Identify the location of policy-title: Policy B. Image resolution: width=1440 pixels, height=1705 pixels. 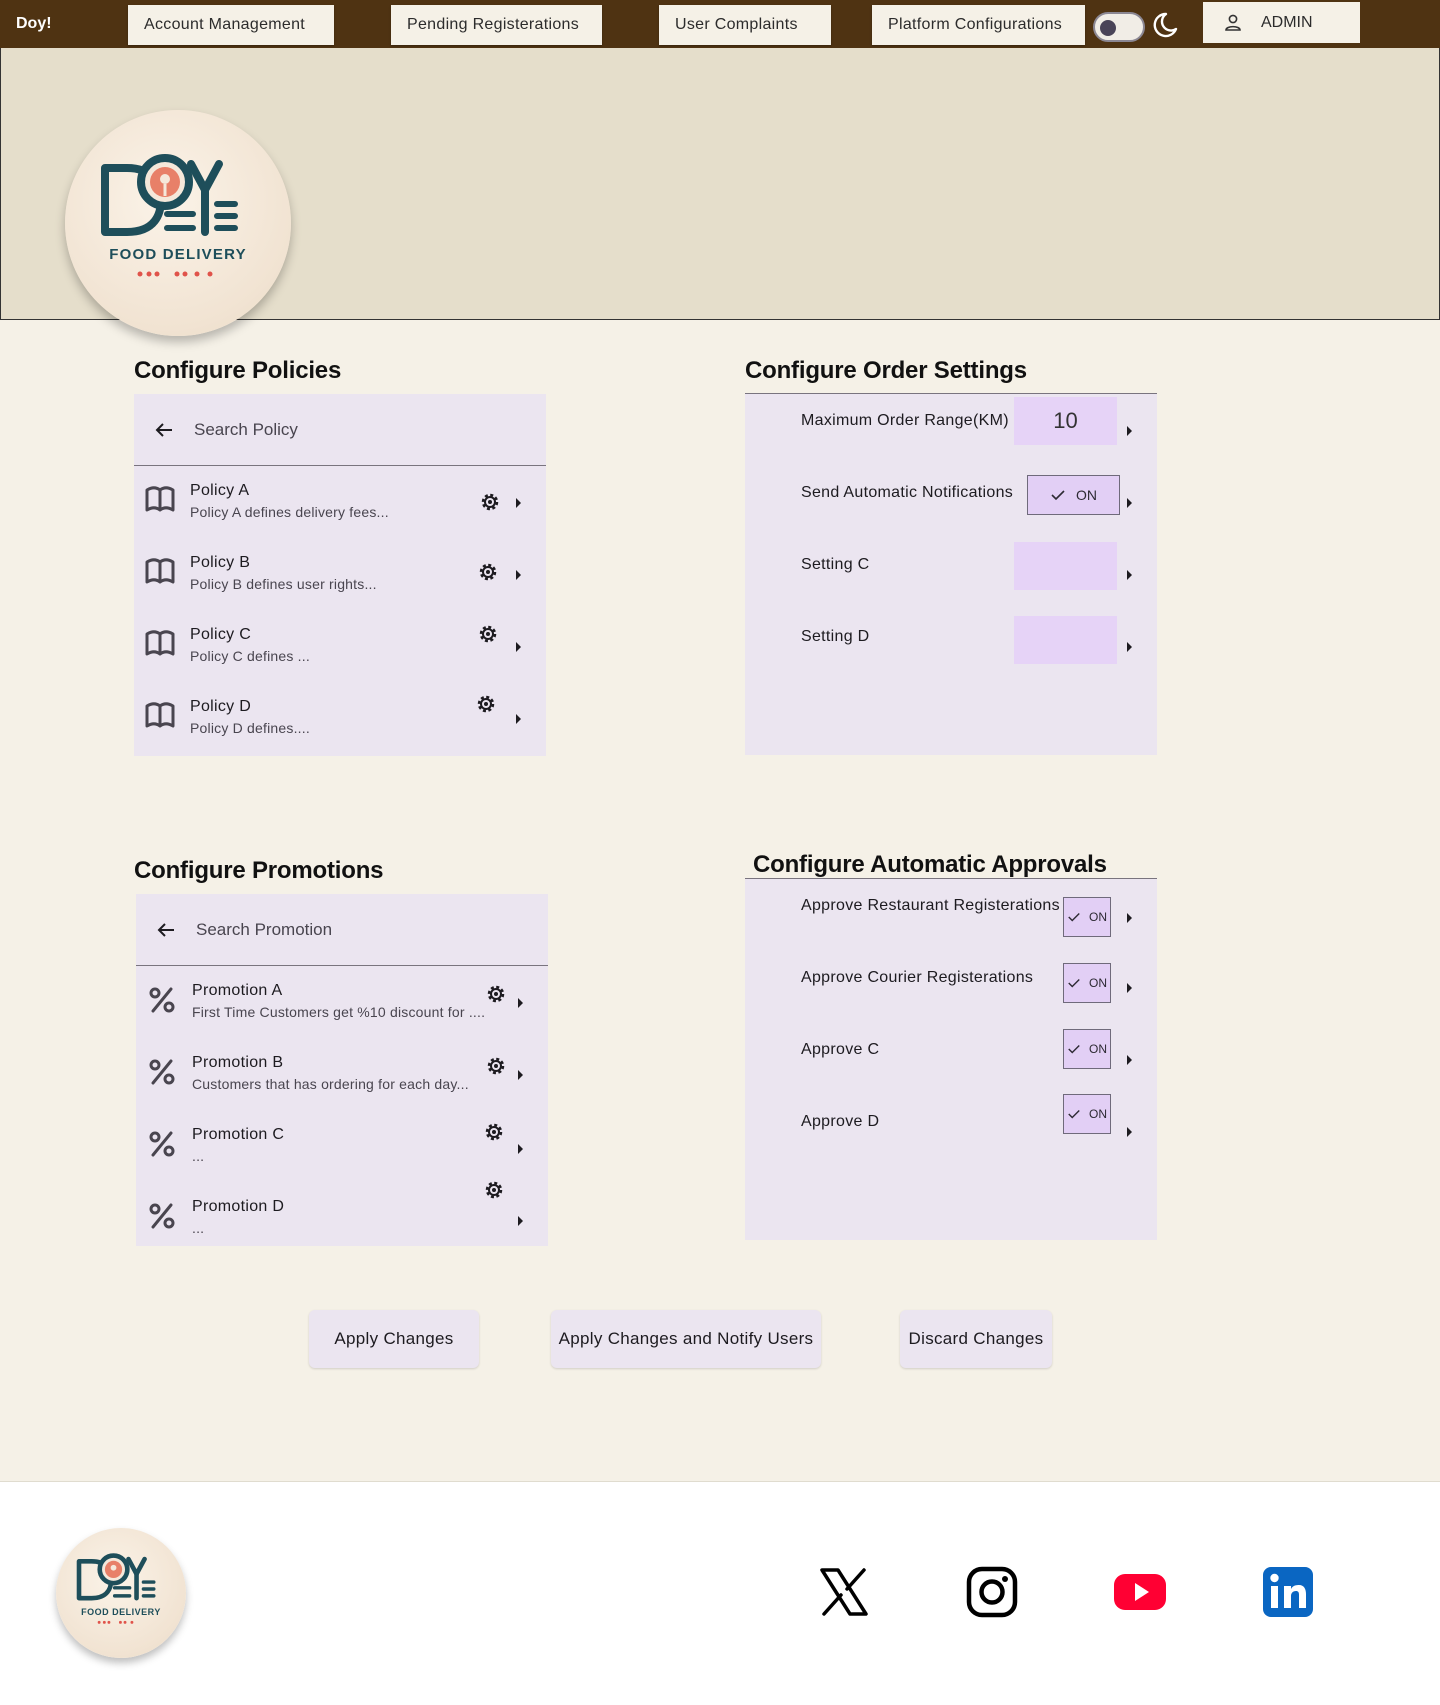
(220, 562).